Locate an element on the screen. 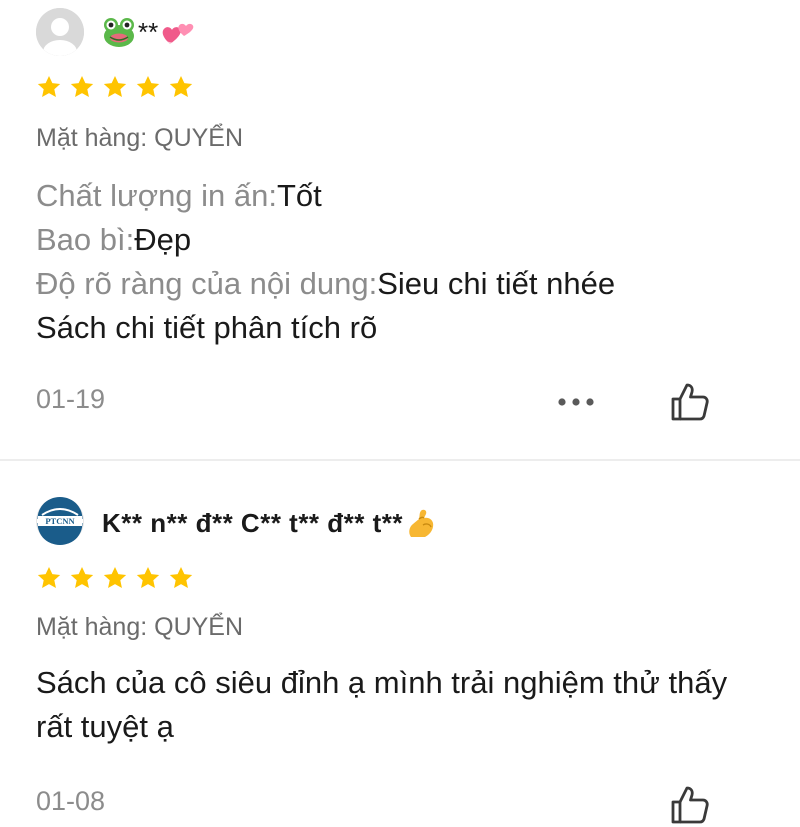  field-value: Tốt is located at coordinates (299, 195).